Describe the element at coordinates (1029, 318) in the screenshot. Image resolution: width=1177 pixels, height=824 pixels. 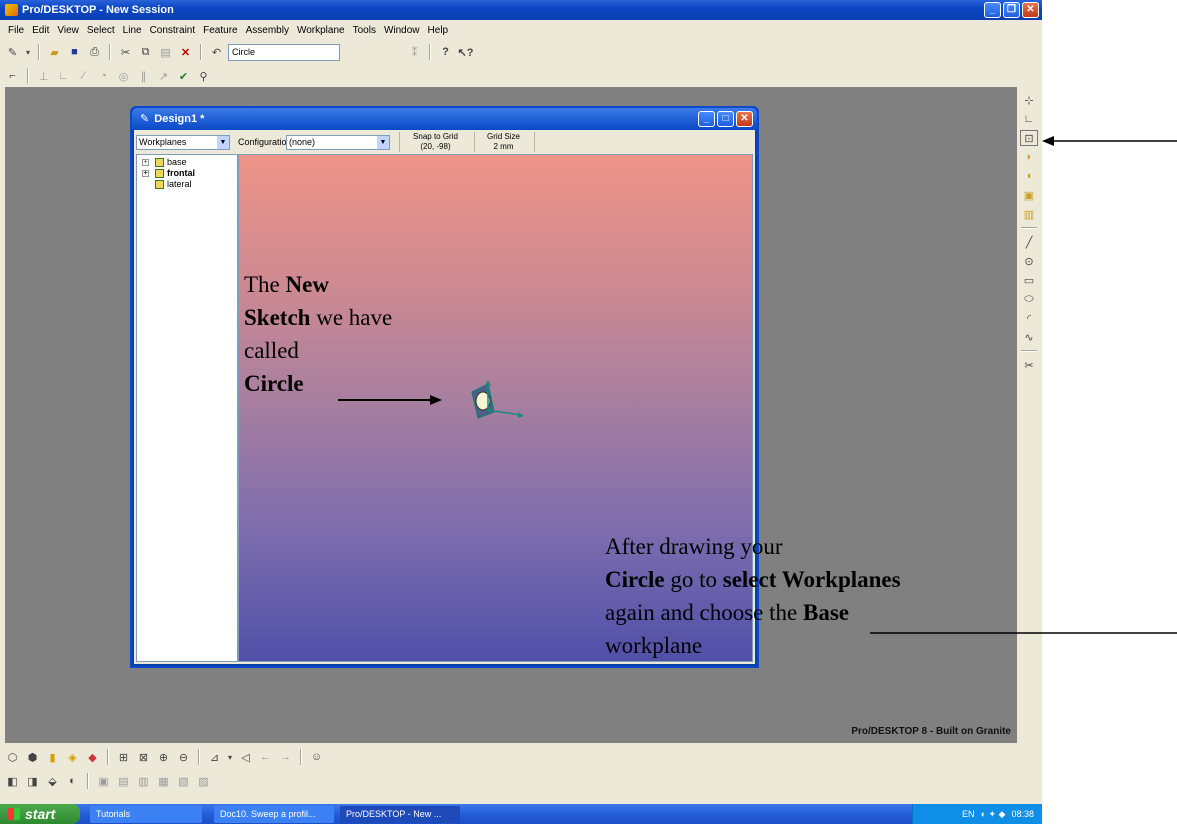
I see `arc-tool-icon: ◜` at that location.